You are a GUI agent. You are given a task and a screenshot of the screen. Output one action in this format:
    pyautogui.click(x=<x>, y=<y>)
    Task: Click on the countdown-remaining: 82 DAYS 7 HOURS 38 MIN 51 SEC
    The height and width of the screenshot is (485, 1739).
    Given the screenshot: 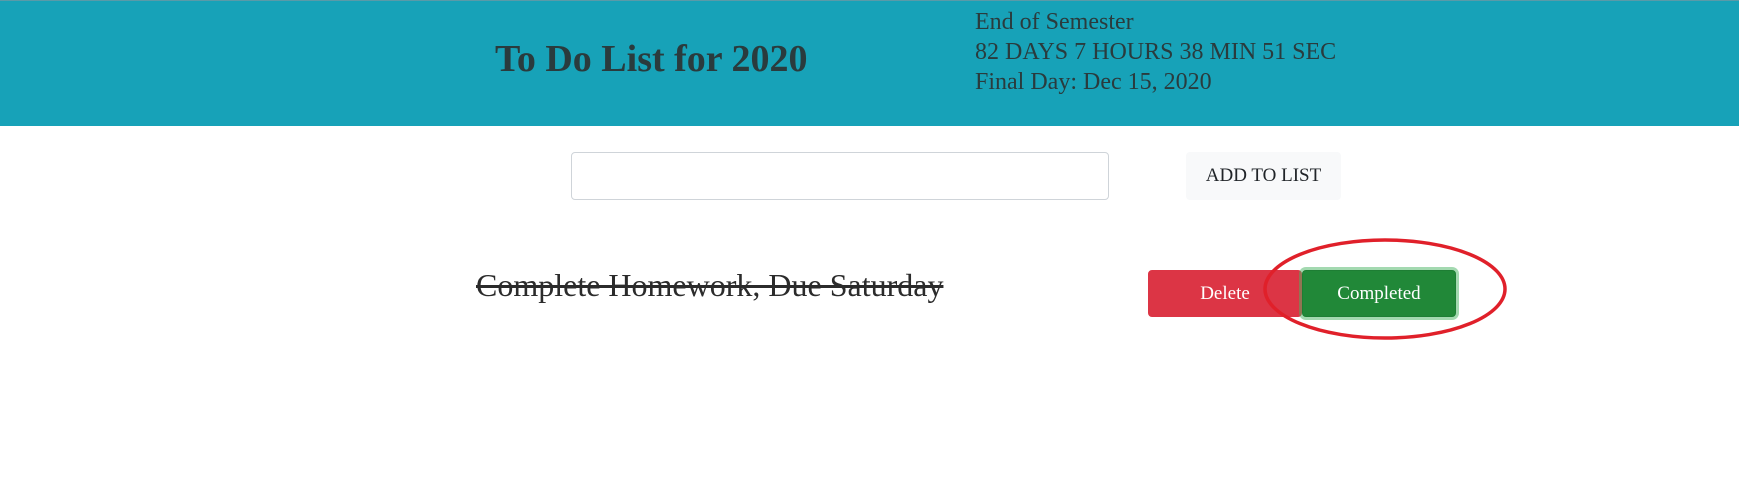 What is the action you would take?
    pyautogui.click(x=1156, y=52)
    